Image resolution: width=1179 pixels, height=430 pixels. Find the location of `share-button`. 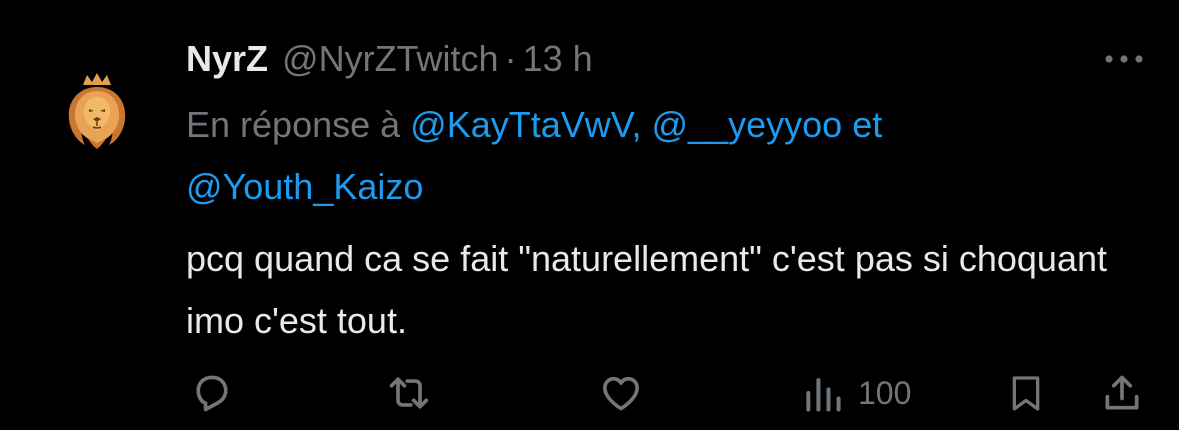

share-button is located at coordinates (1122, 393).